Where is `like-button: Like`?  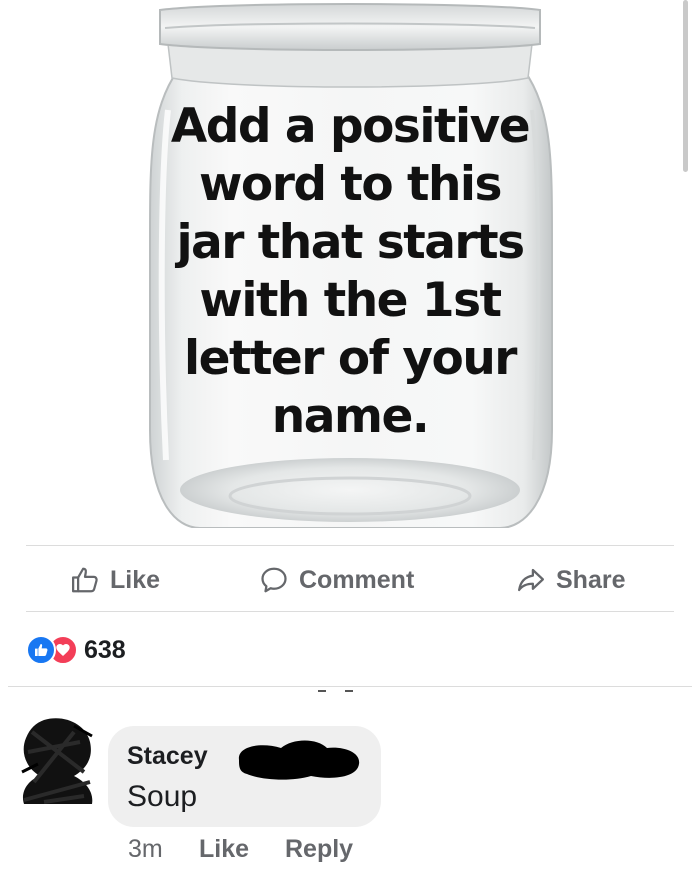 like-button: Like is located at coordinates (115, 580).